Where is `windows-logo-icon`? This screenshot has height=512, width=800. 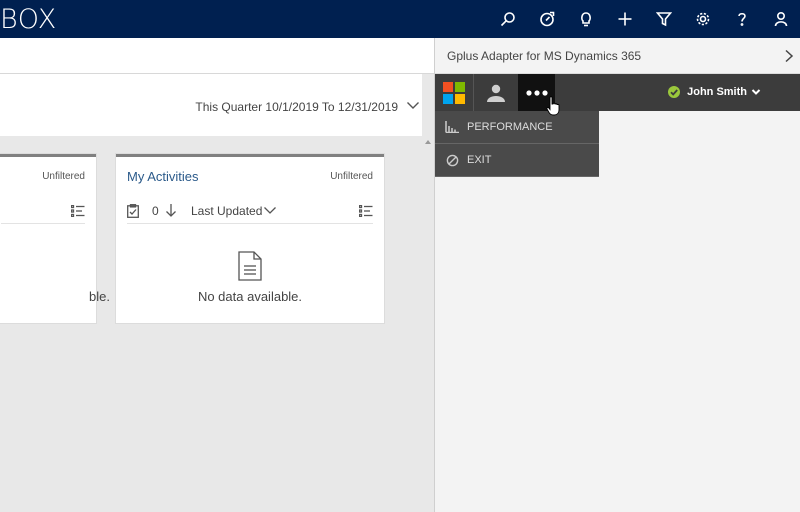 windows-logo-icon is located at coordinates (454, 92).